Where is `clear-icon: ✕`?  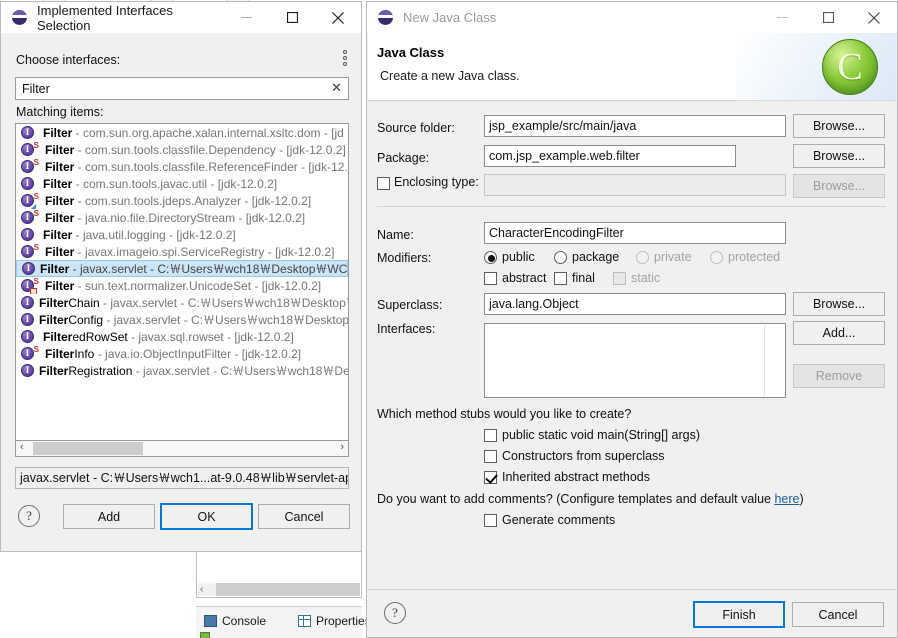 clear-icon: ✕ is located at coordinates (336, 88).